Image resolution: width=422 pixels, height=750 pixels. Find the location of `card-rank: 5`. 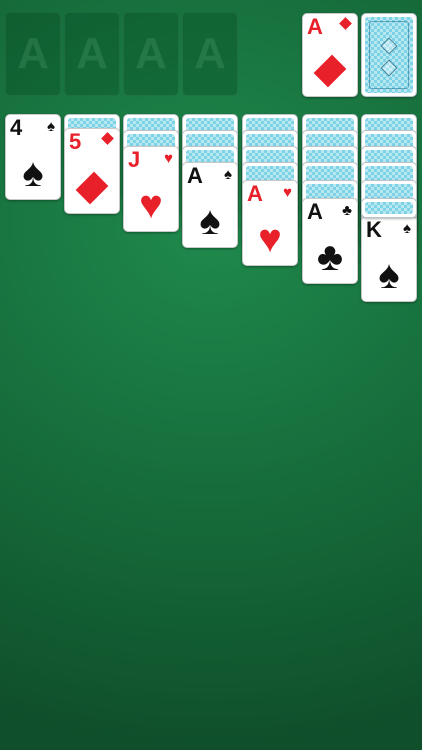

card-rank: 5 is located at coordinates (75, 141).